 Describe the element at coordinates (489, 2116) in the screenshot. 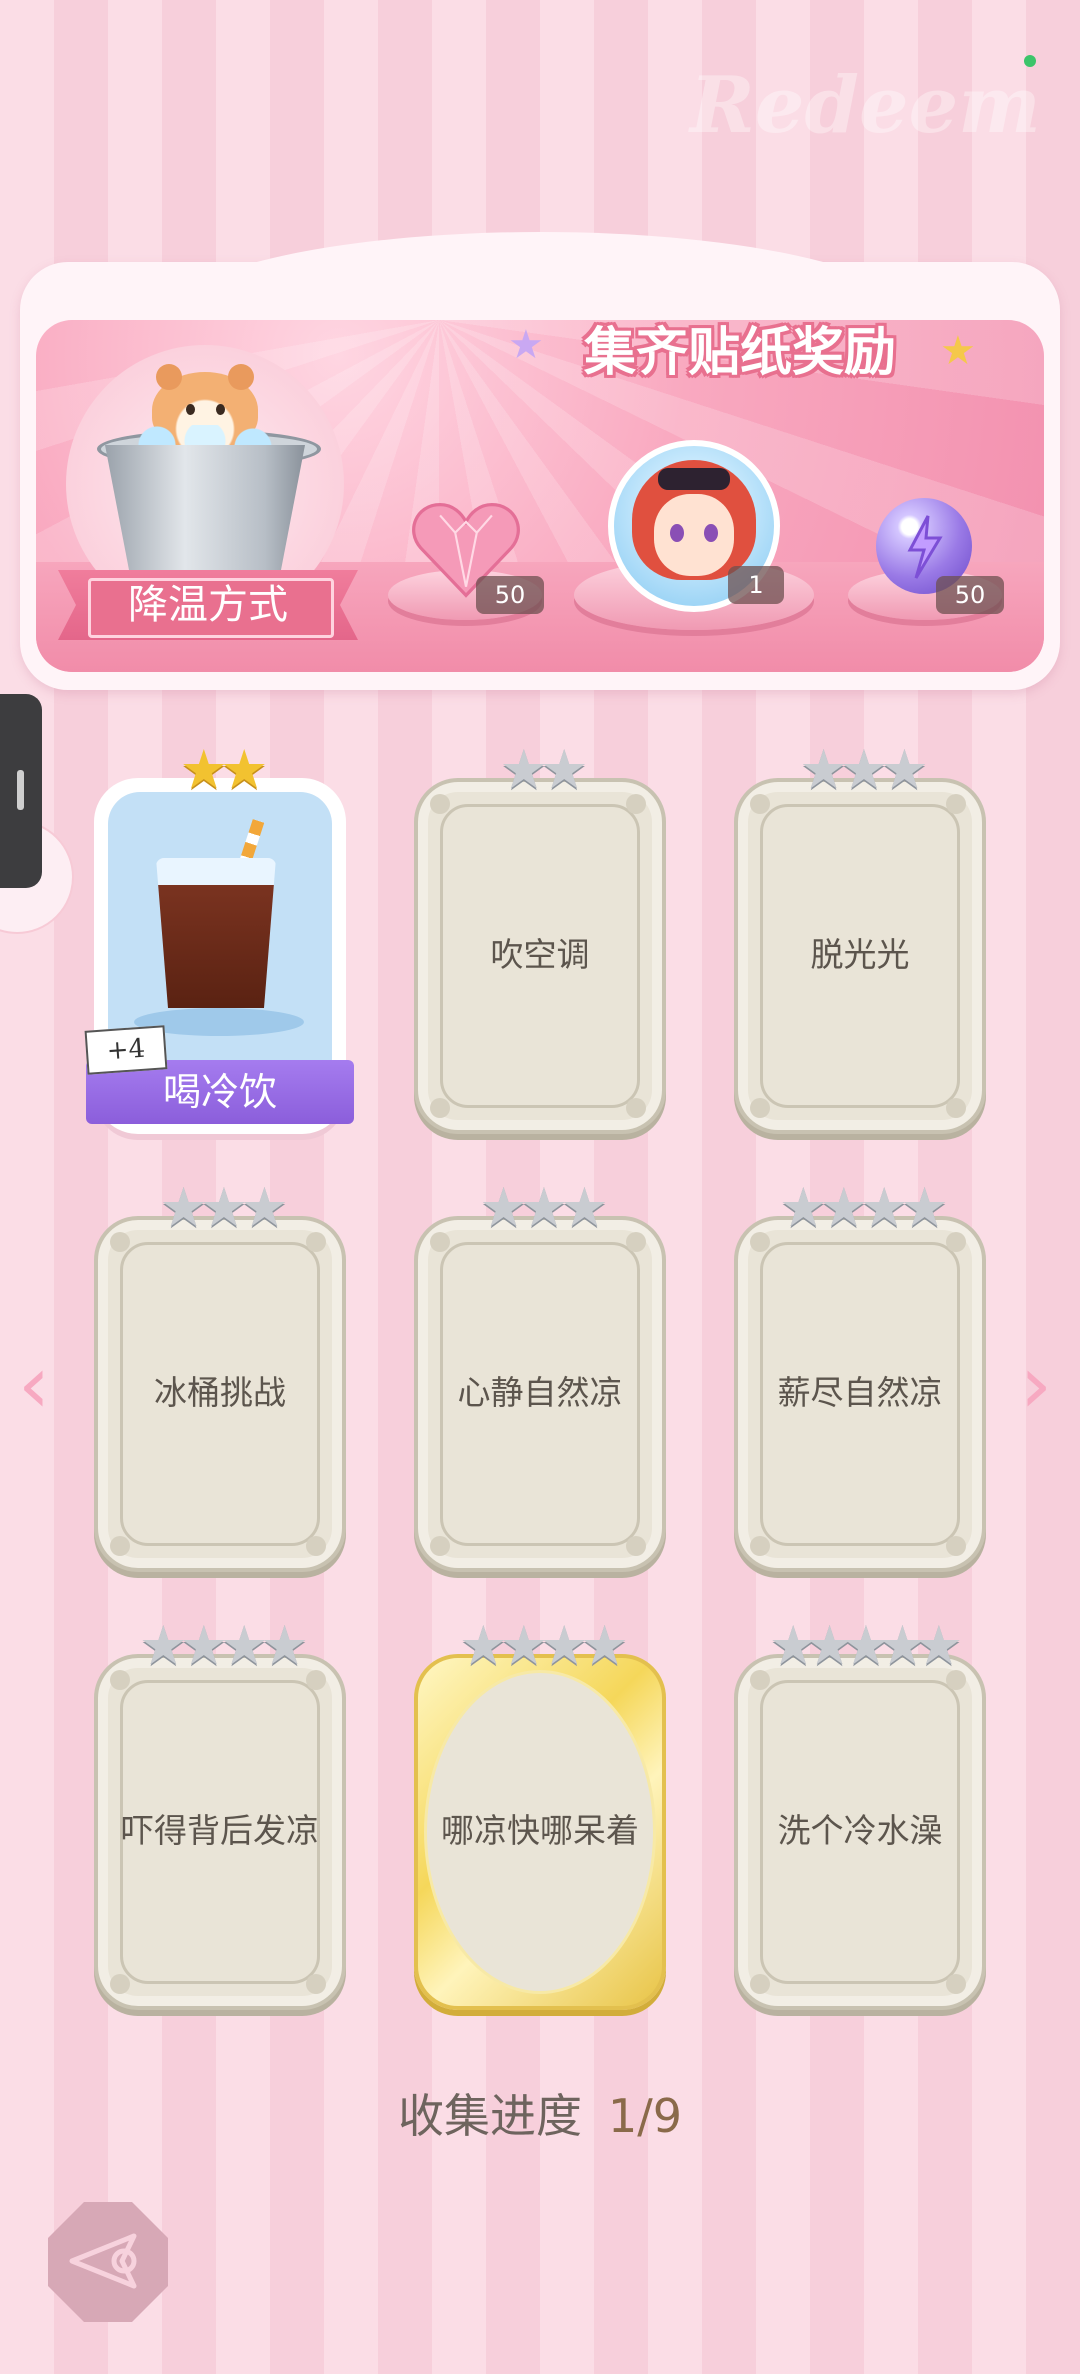

I see `progress-label: 收集进度` at that location.